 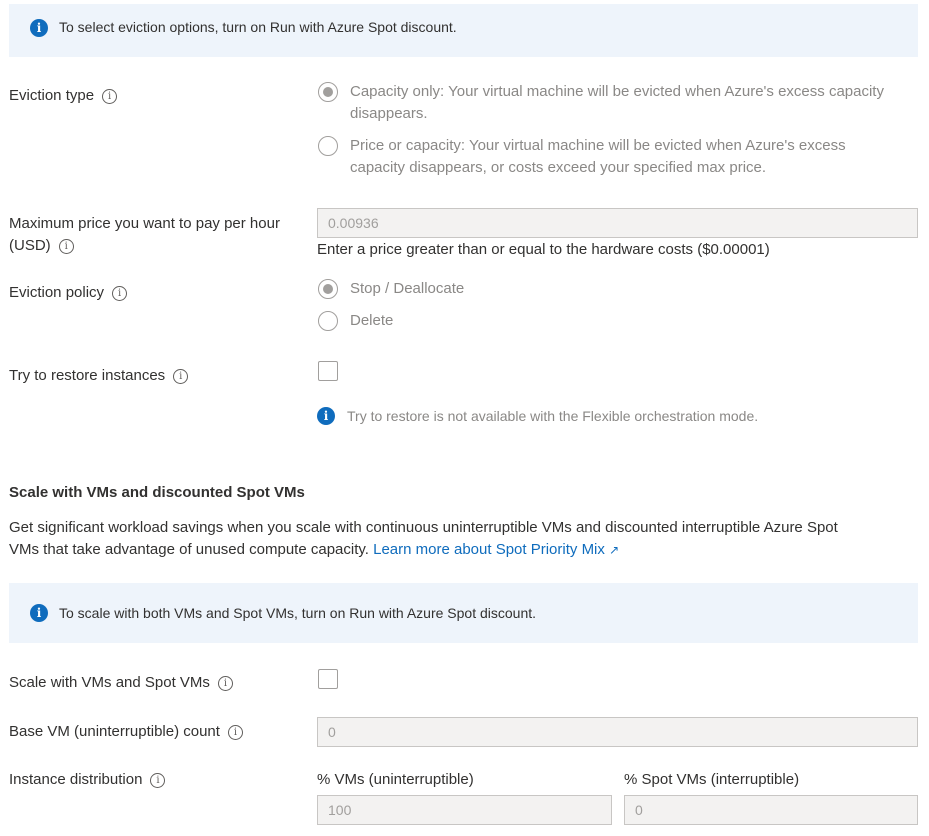 What do you see at coordinates (114, 731) in the screenshot?
I see `base-vm-label-text: Base VM (uninterruptible) count` at bounding box center [114, 731].